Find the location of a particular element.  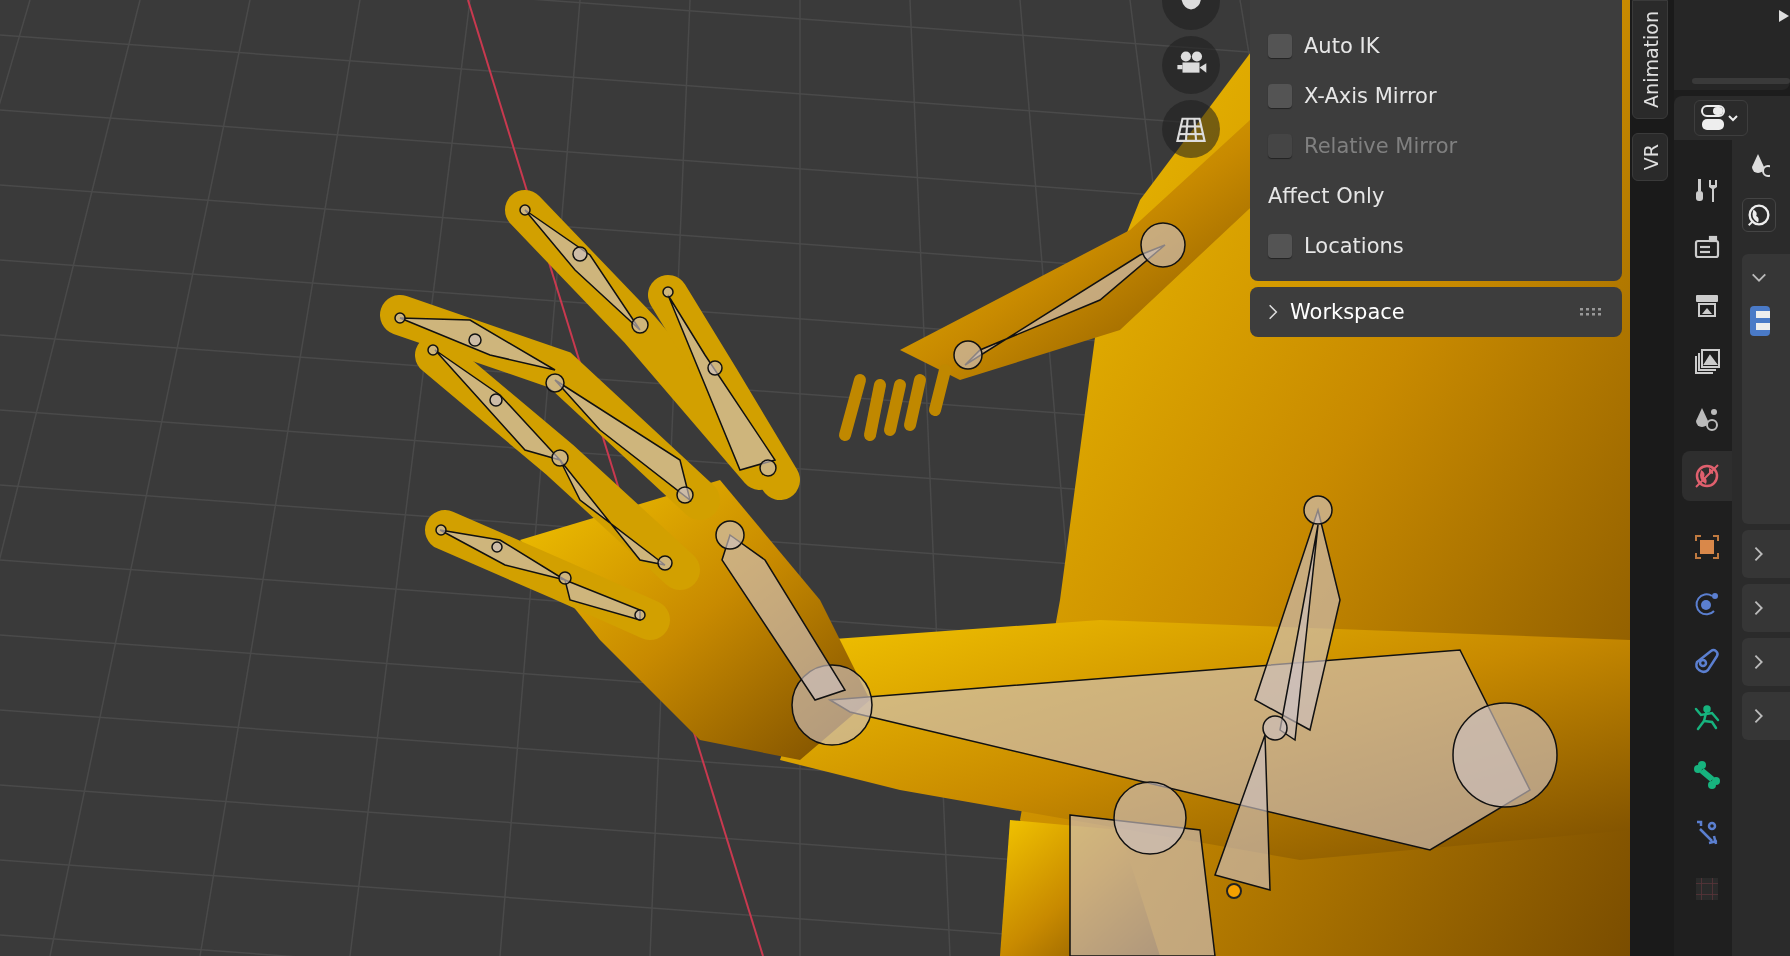

scrollbar is located at coordinates (1741, 81).